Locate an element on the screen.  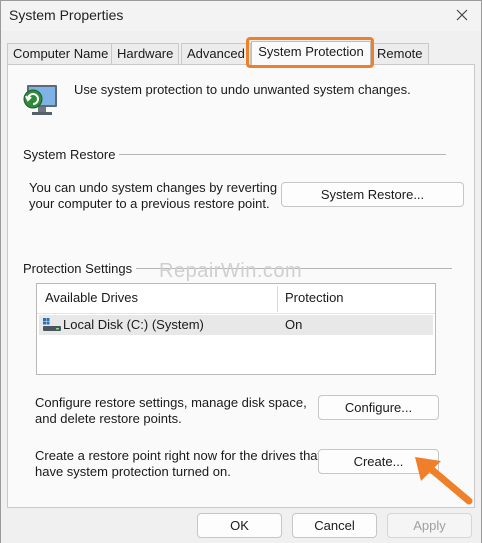
title-bar: System Properties is located at coordinates (241, 16).